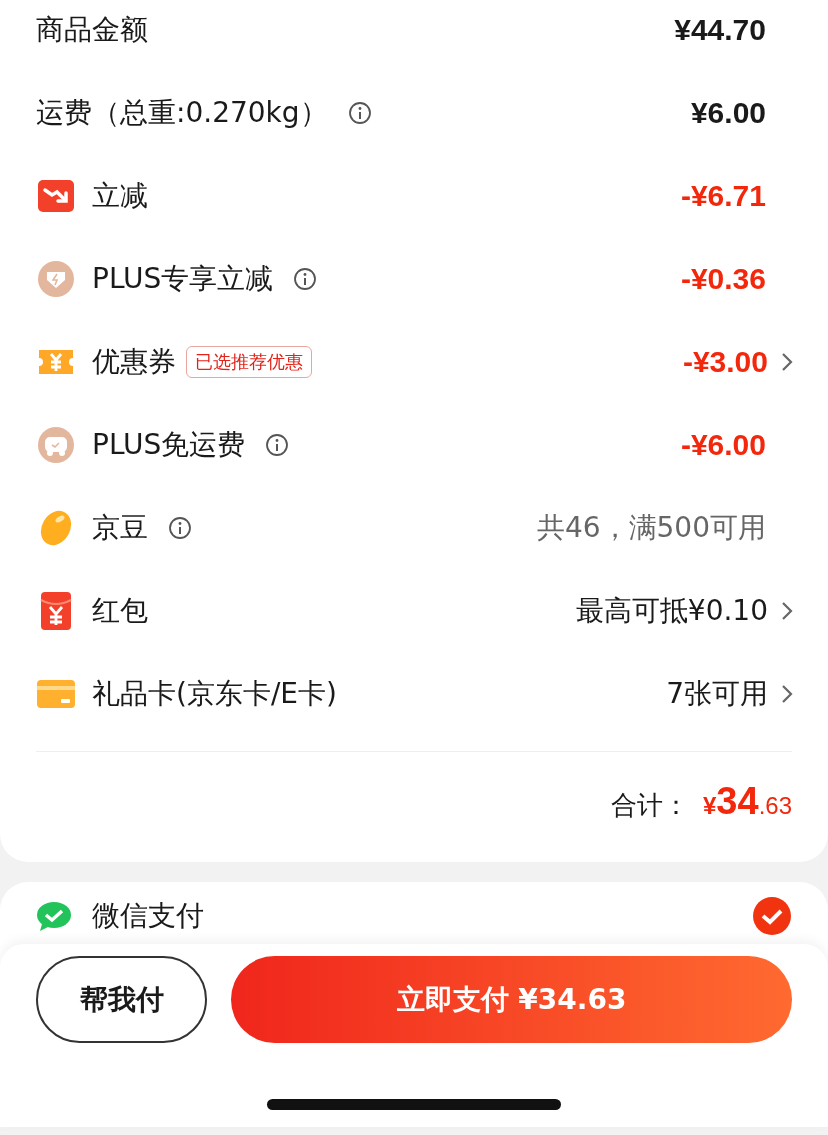  Describe the element at coordinates (120, 195) in the screenshot. I see `row-label: 立减` at that location.